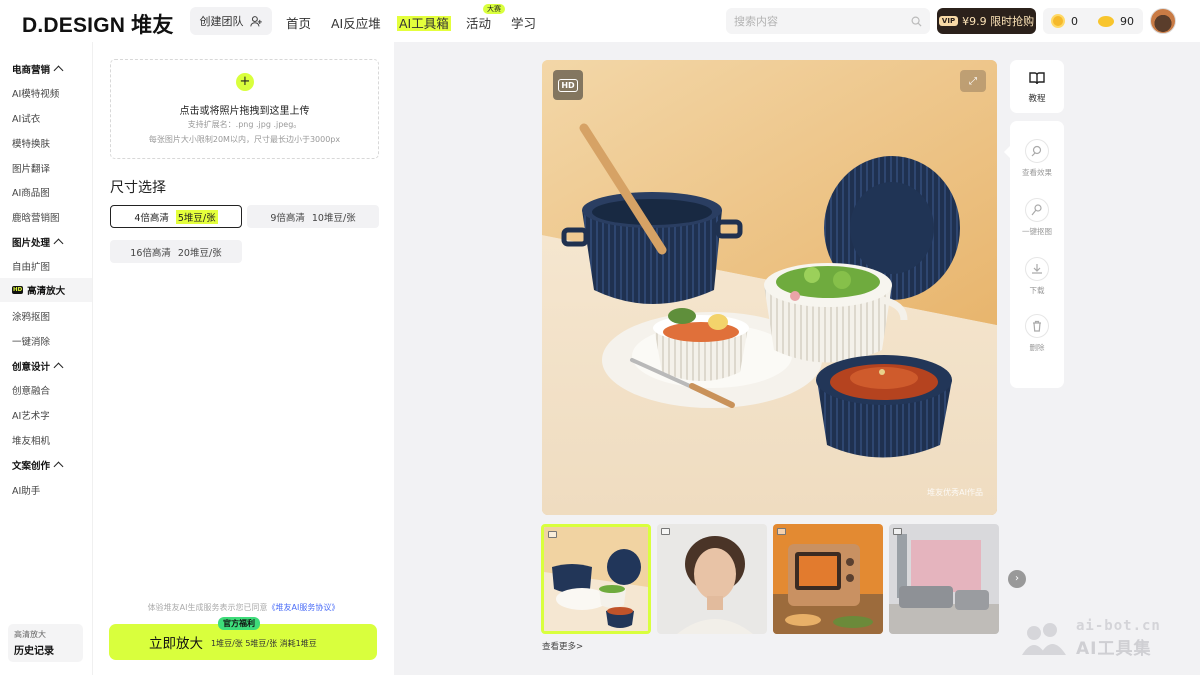 Image resolution: width=1200 pixels, height=675 pixels. What do you see at coordinates (1017, 579) in the screenshot?
I see `chevron-right-icon: ›` at bounding box center [1017, 579].